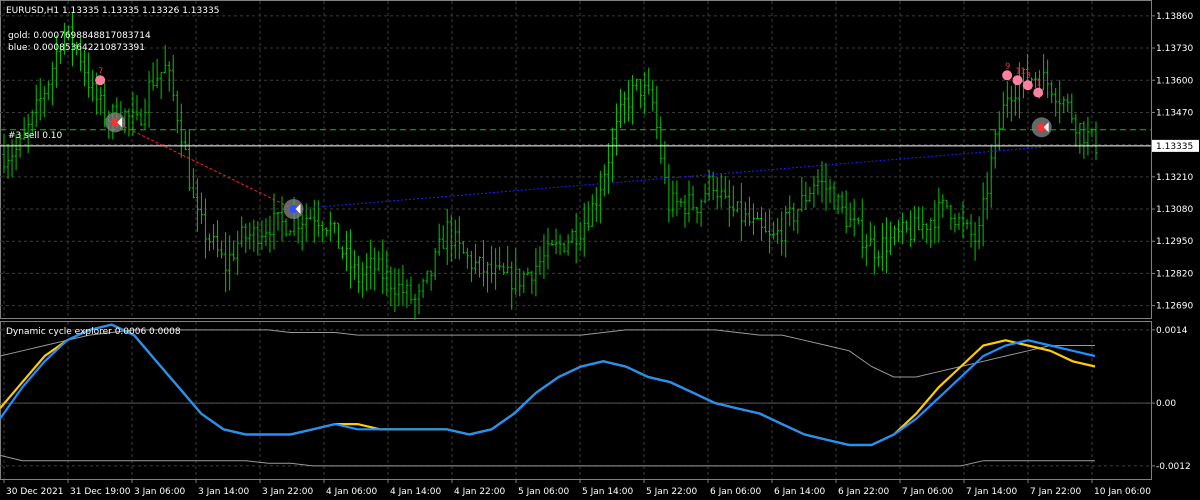 The width and height of the screenshot is (1200, 500). What do you see at coordinates (1007, 65) in the screenshot?
I see `signal-marker-label: 9` at bounding box center [1007, 65].